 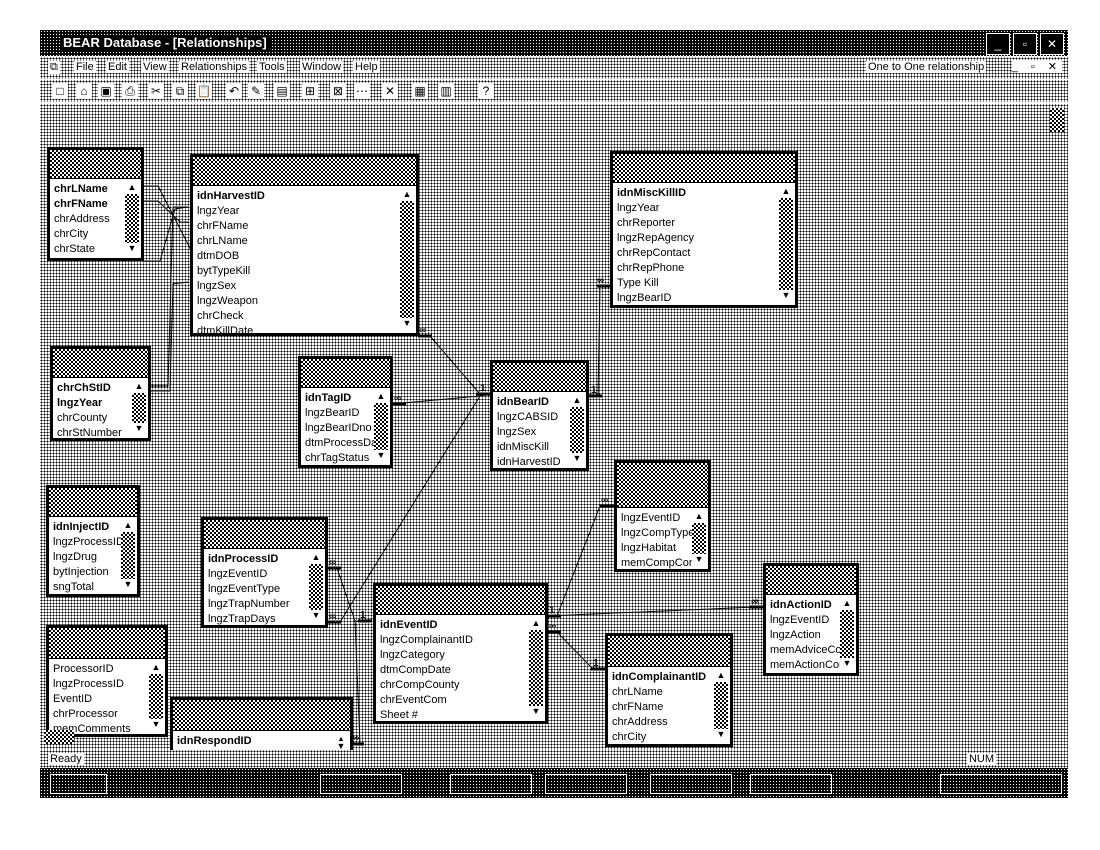 I want to click on field-item: lngzComplainantID, so click(x=462, y=640).